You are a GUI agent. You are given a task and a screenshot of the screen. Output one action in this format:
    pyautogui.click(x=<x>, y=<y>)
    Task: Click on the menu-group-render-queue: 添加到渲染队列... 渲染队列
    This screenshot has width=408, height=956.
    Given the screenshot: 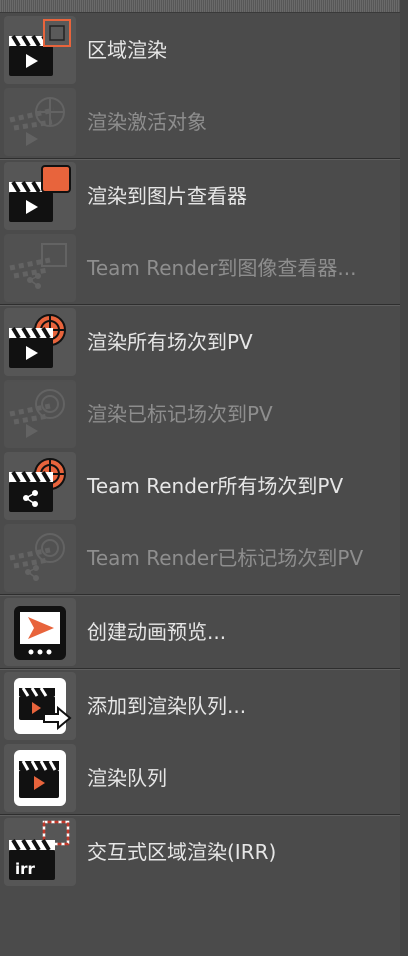 What is the action you would take?
    pyautogui.click(x=200, y=742)
    